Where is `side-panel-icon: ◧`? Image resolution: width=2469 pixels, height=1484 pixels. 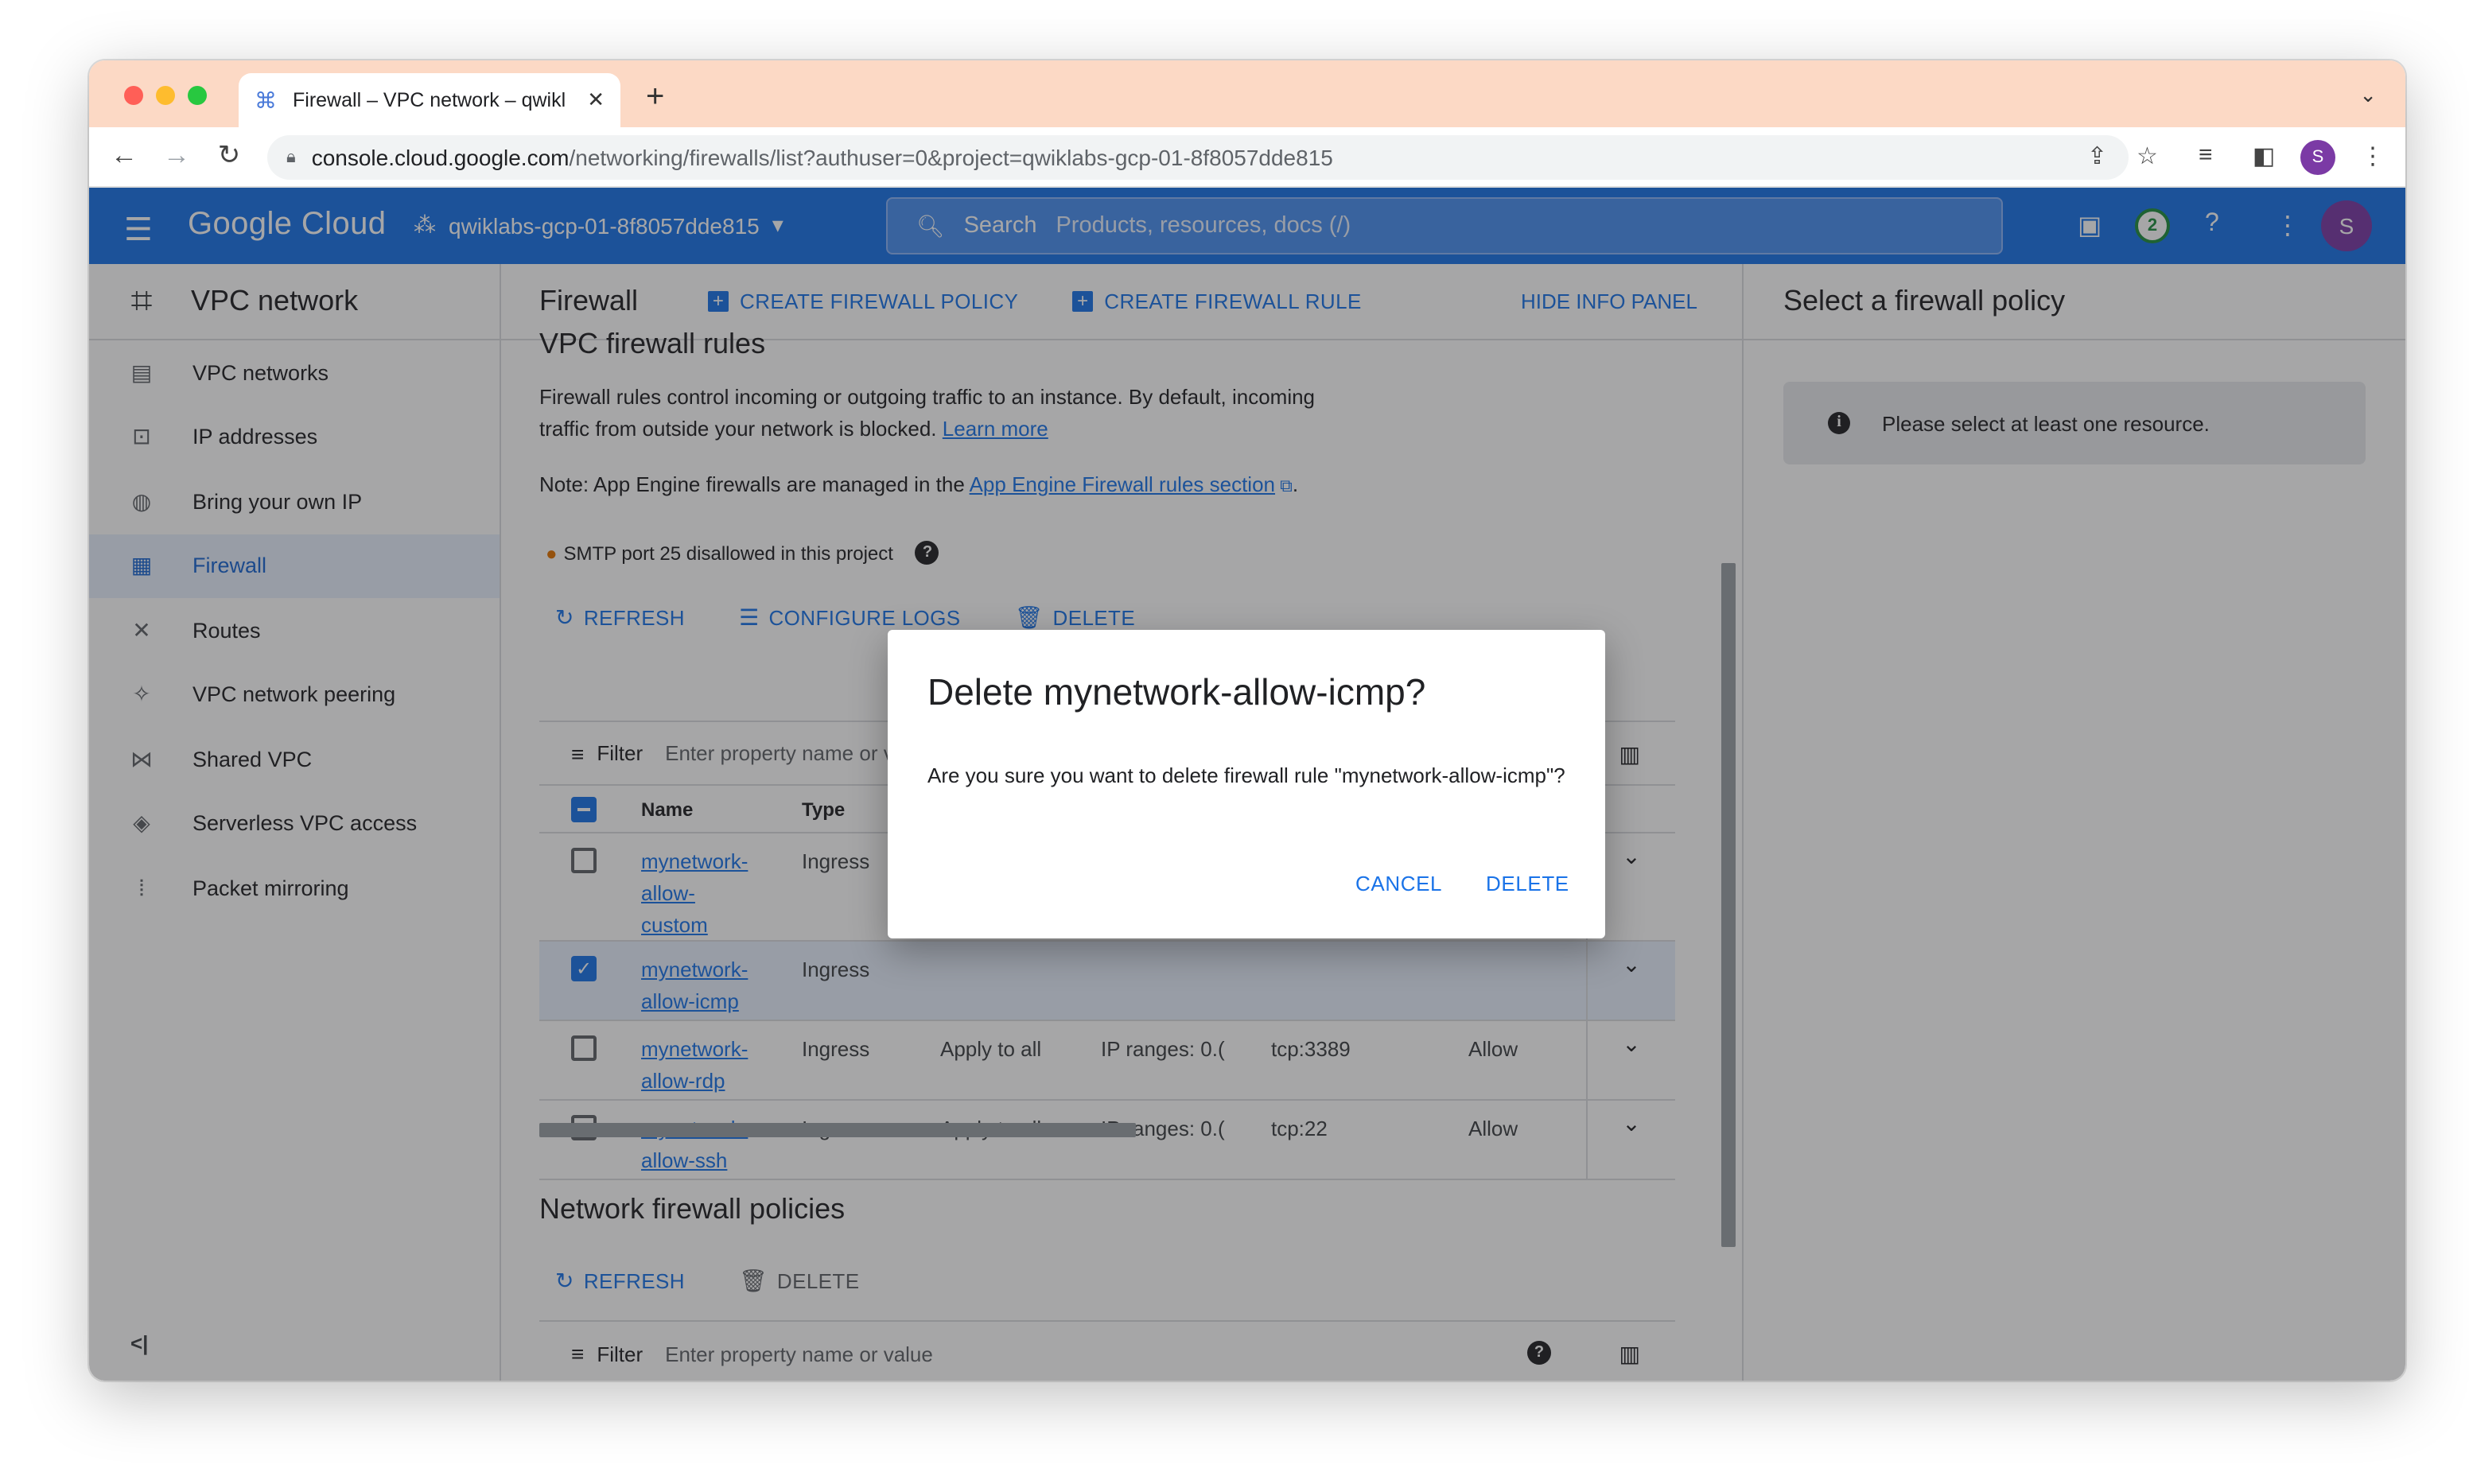
side-panel-icon: ◧ is located at coordinates (2264, 156).